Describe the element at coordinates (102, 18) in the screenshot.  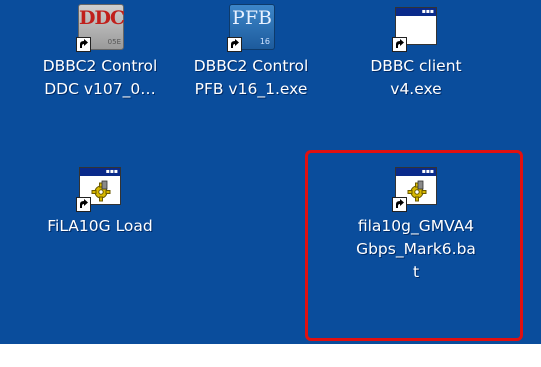
I see `ddc-tile-text: DDC` at that location.